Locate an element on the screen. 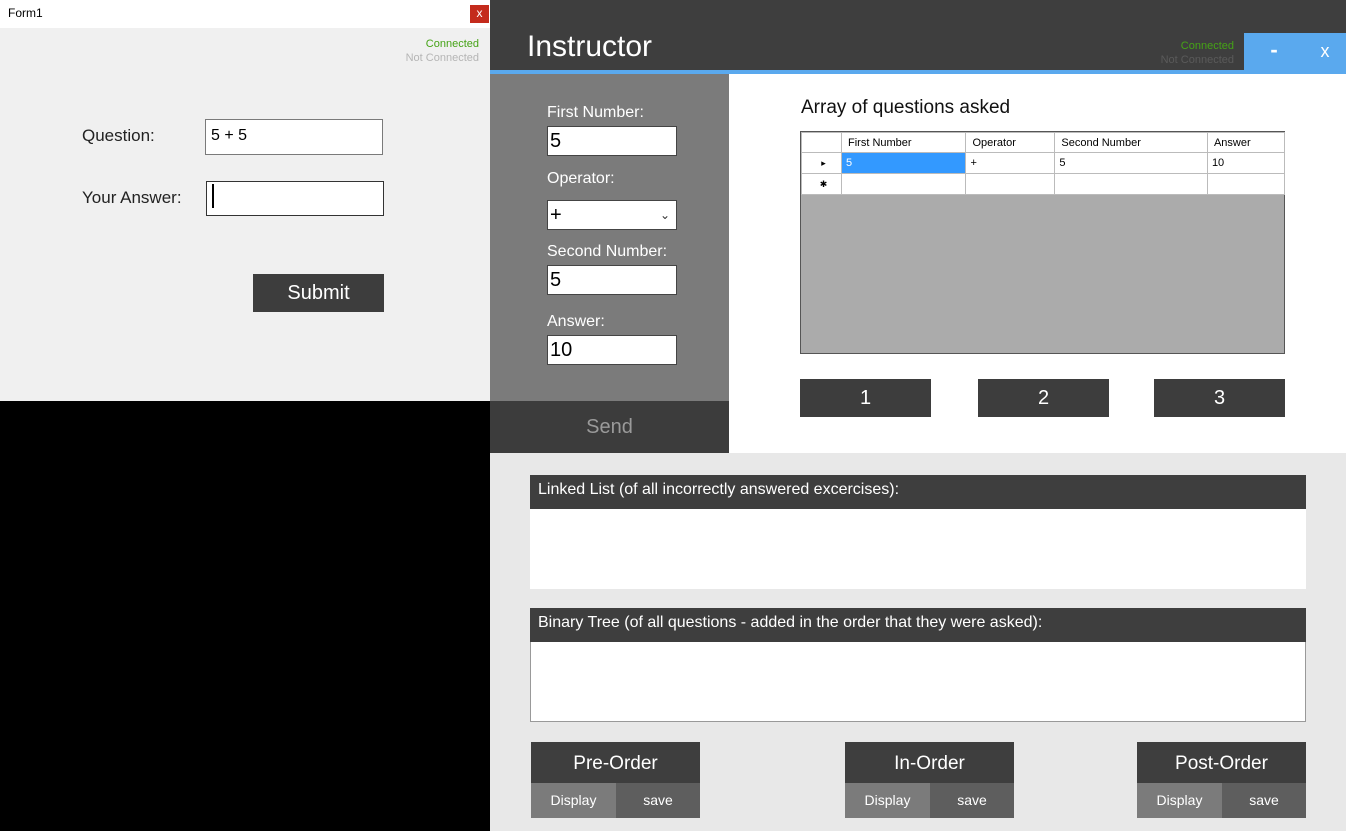 The width and height of the screenshot is (1346, 831). column-header: Second Number is located at coordinates (1131, 142).